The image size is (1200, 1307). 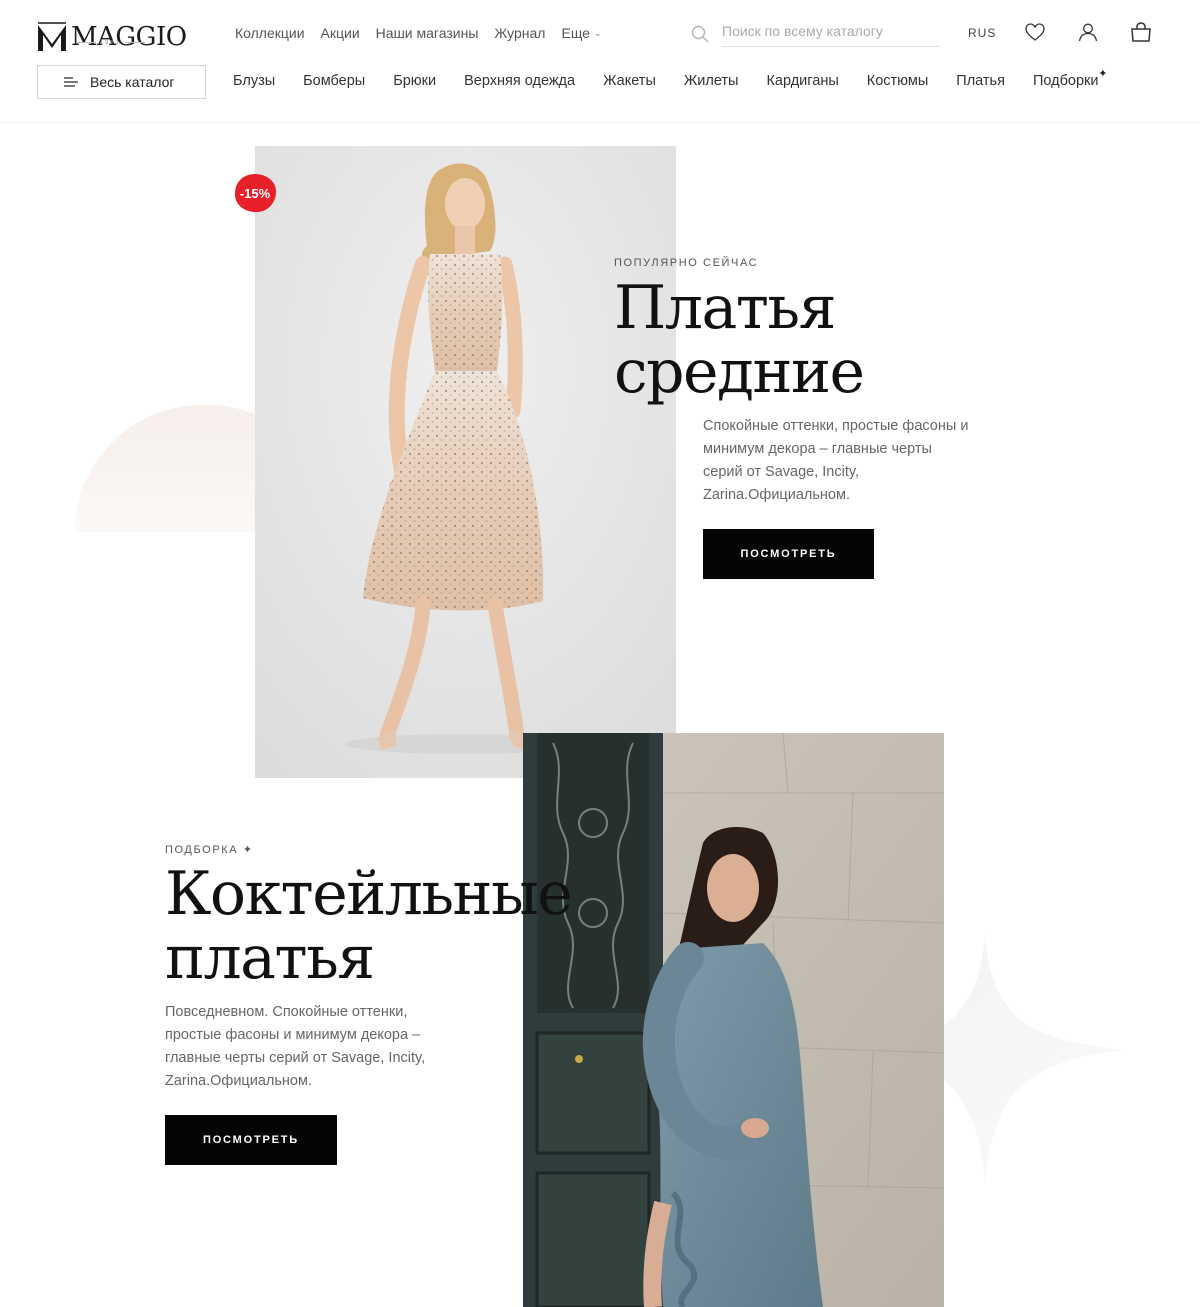 I want to click on search-icon, so click(x=700, y=34).